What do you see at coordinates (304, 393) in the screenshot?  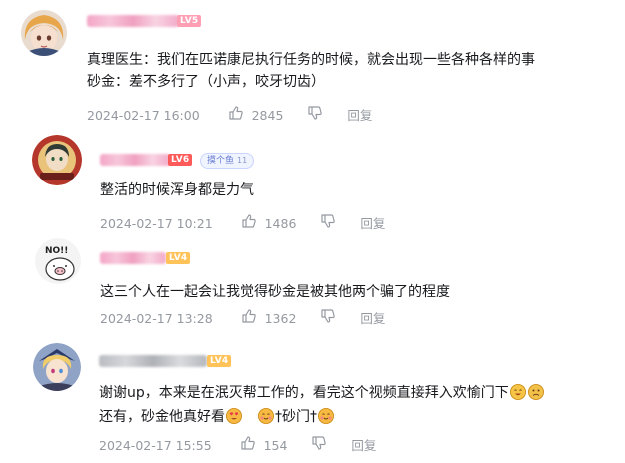 I see `comment-line: 谢谢up，本来是在泯灭帮工作的，看完这个视频直接拜入欢愉门下` at bounding box center [304, 393].